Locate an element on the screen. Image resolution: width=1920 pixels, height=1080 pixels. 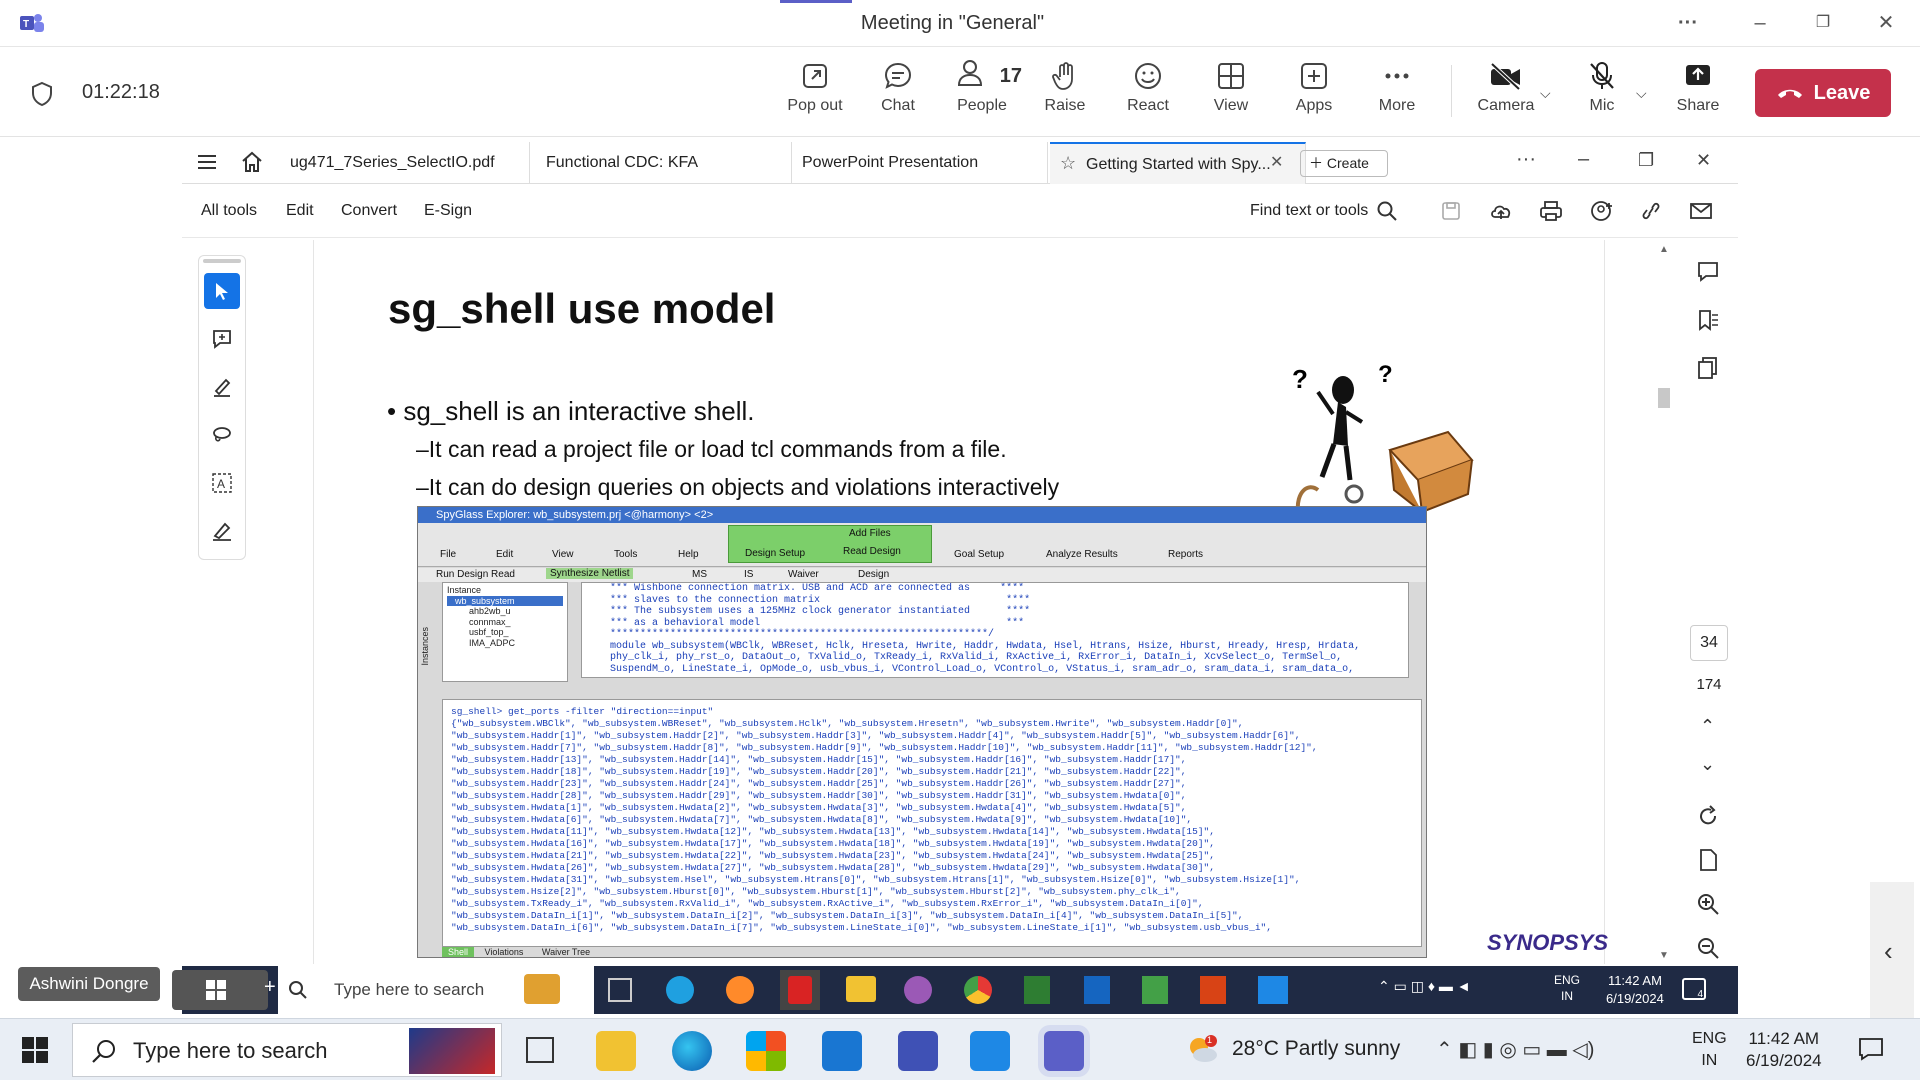
store-icon is located at coordinates (766, 1051).